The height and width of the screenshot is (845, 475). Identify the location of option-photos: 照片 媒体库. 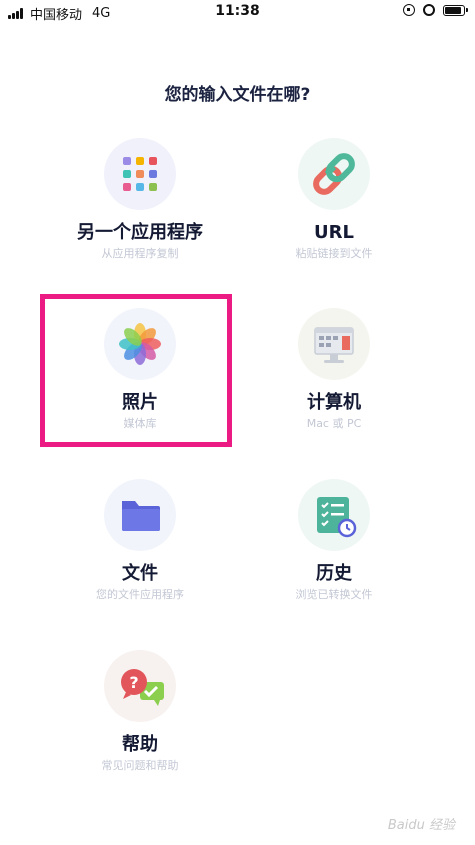
(140, 369).